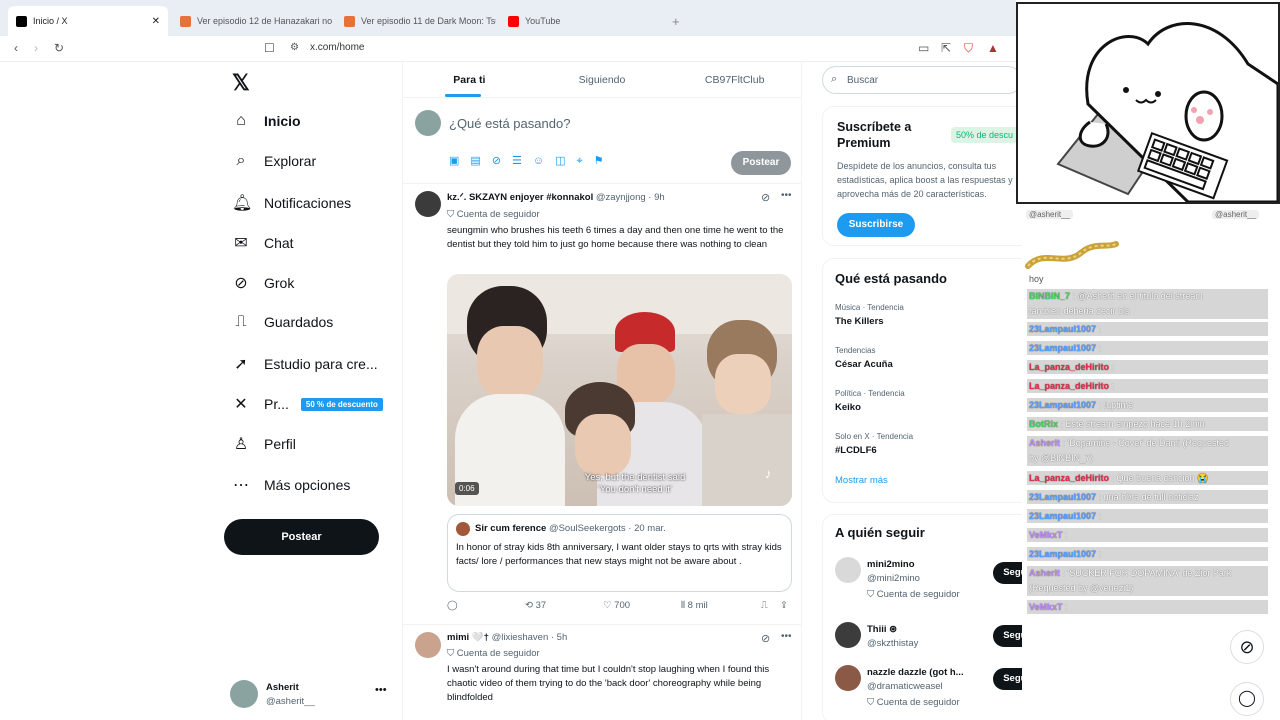 Image resolution: width=1280 pixels, height=720 pixels. Describe the element at coordinates (59, 48) in the screenshot. I see `reload-icon: ↻` at that location.